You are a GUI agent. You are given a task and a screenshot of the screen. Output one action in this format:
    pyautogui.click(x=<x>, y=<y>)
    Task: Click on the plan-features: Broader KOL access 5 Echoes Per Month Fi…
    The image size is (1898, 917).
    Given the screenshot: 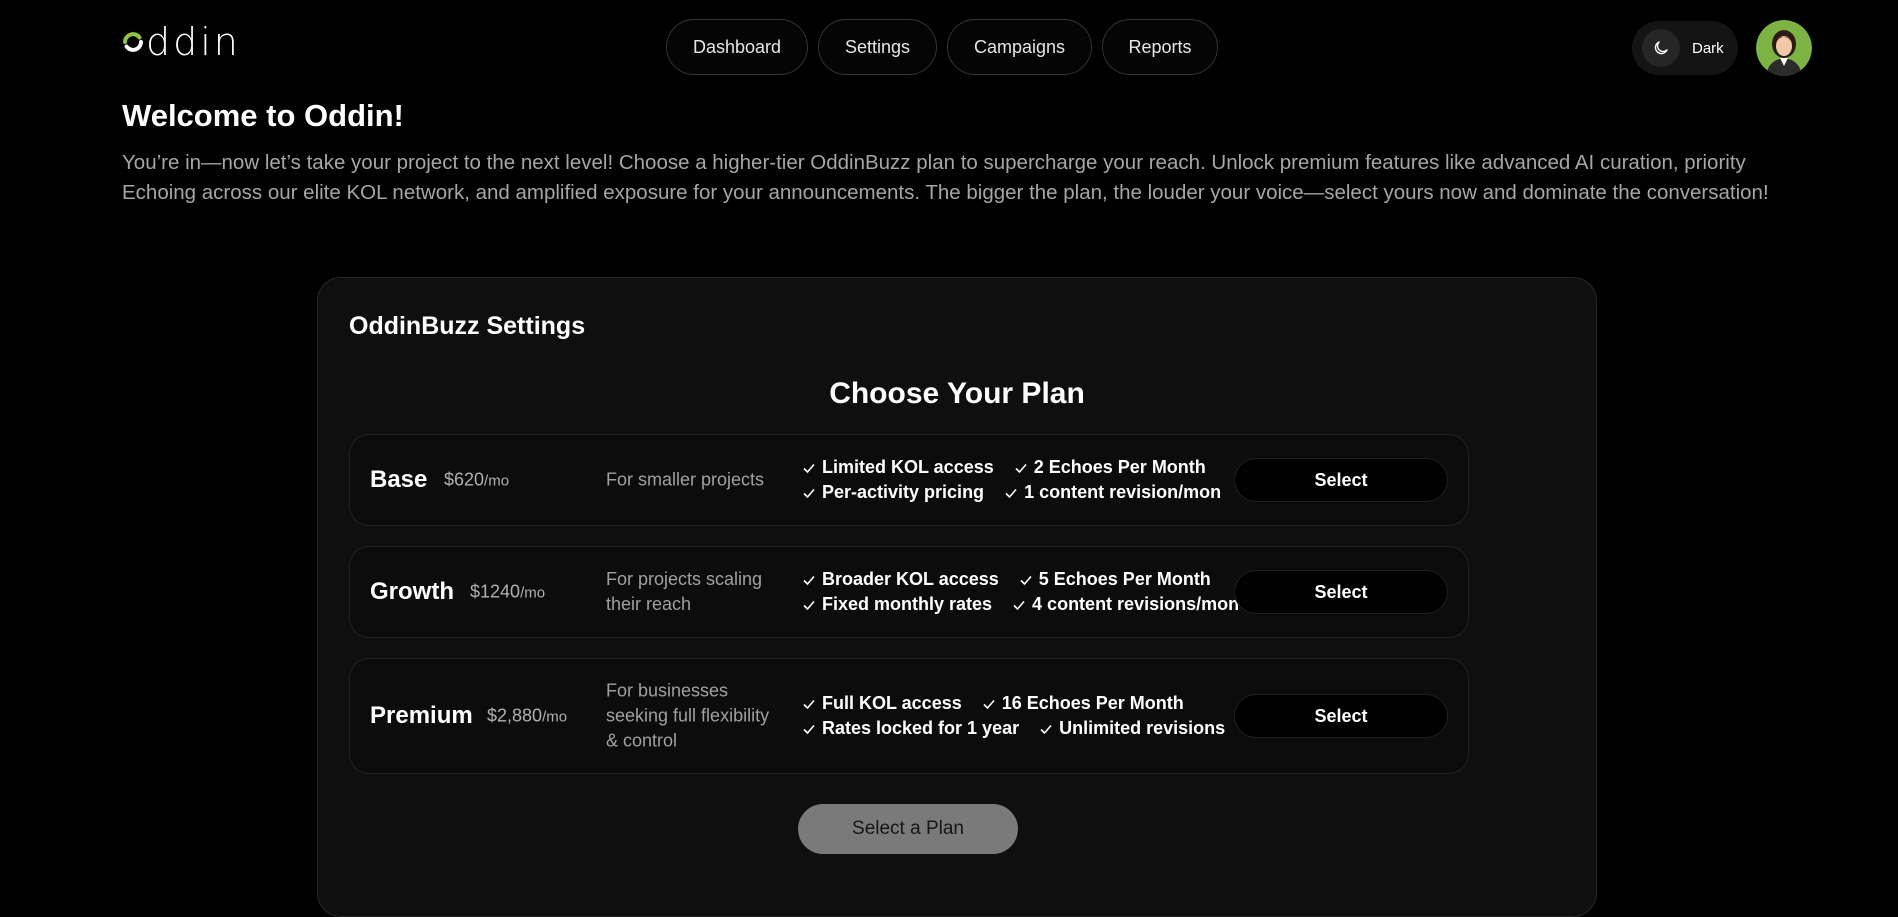 What is the action you would take?
    pyautogui.click(x=1030, y=592)
    